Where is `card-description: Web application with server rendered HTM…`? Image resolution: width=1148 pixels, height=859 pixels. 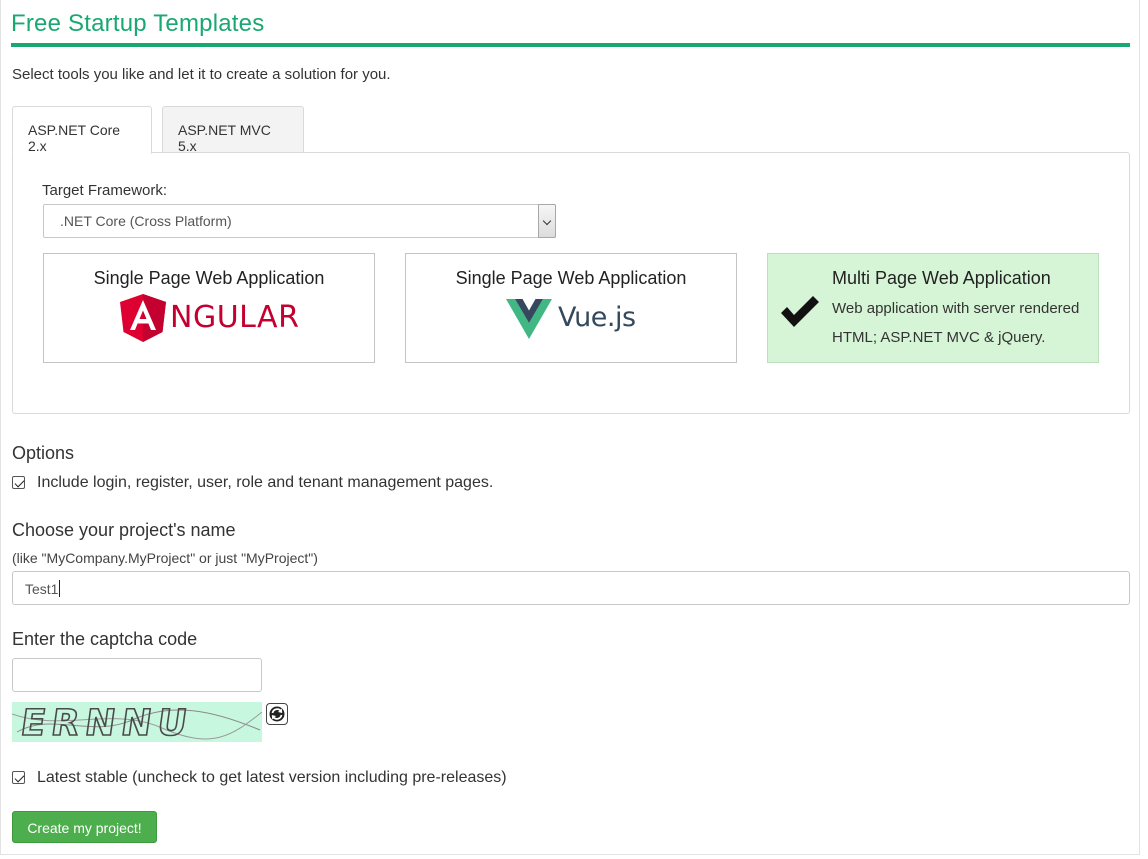
card-description: Web application with server rendered HTM… is located at coordinates (956, 323).